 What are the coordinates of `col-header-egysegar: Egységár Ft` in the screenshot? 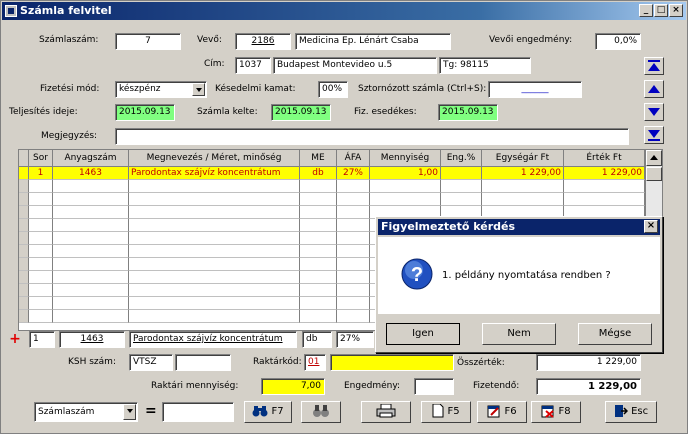 It's located at (523, 158).